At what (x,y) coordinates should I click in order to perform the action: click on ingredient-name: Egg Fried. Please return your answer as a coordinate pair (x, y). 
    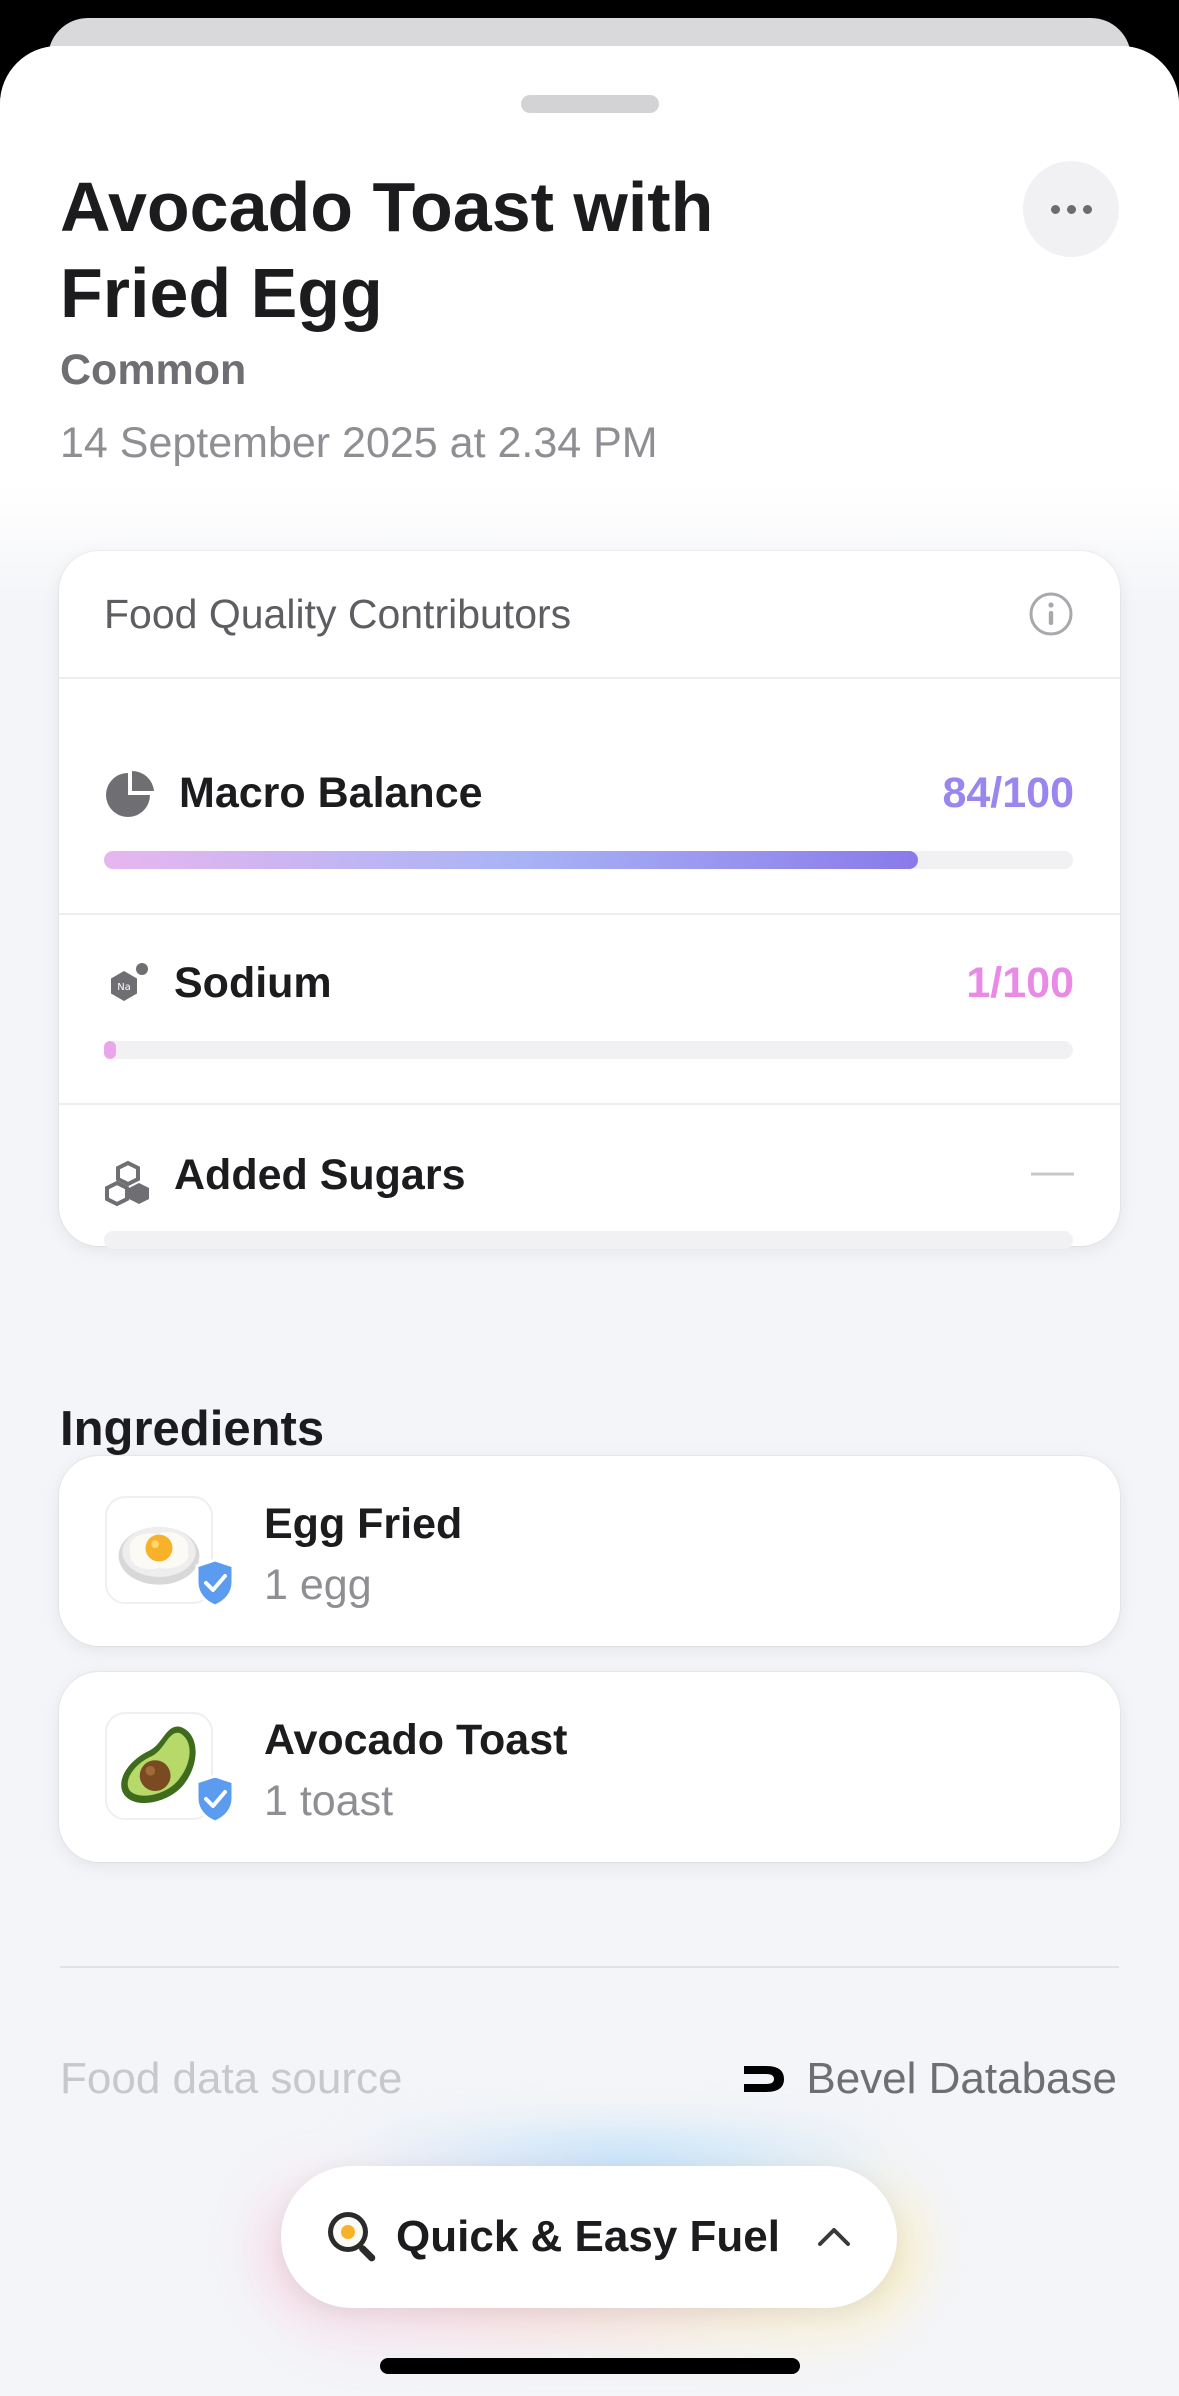
    Looking at the image, I should click on (363, 1524).